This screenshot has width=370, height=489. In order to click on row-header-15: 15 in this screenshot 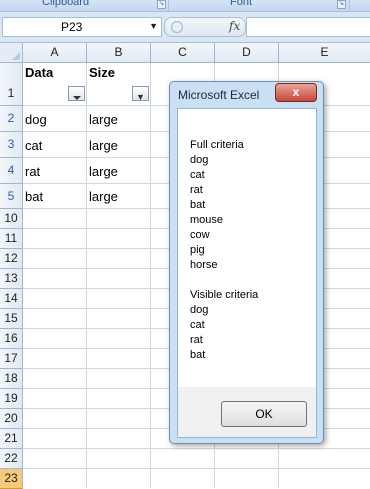, I will do `click(11, 319)`.